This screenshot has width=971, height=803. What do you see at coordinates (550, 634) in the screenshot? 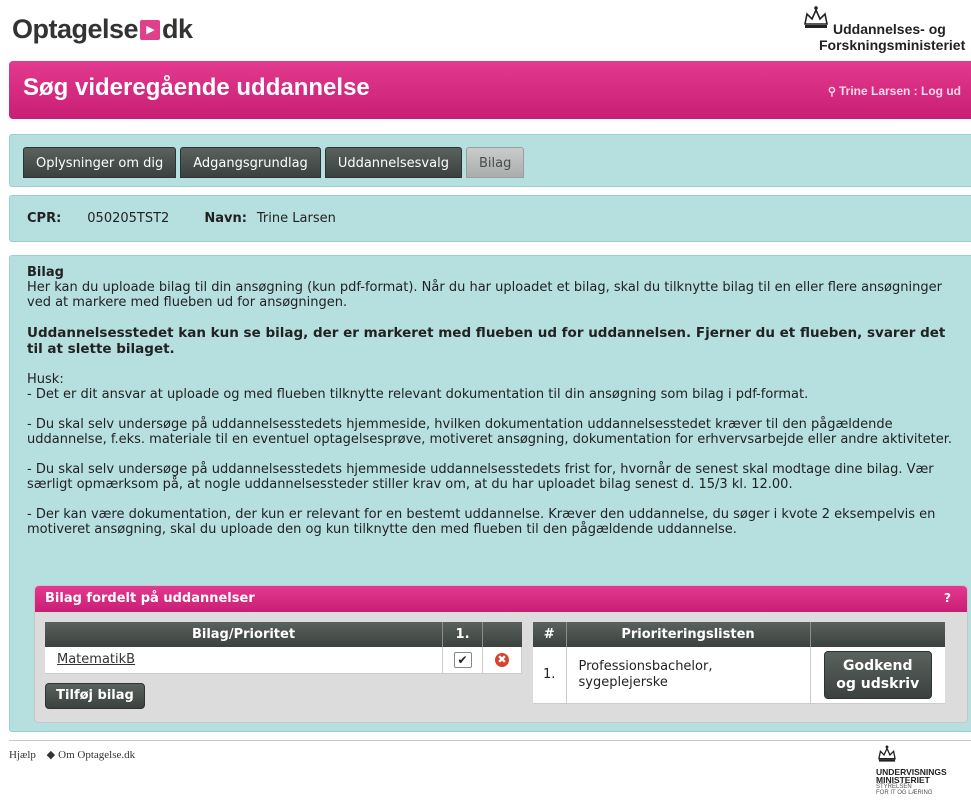
I see `col-number: #` at bounding box center [550, 634].